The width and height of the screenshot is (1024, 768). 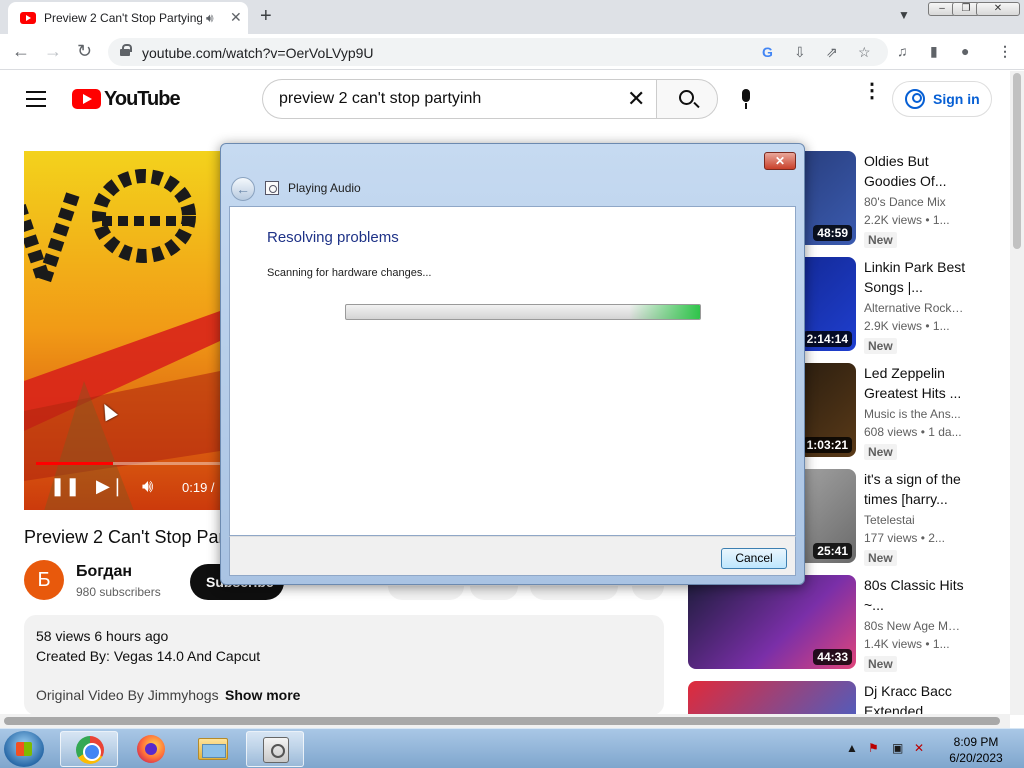 What do you see at coordinates (636, 99) in the screenshot?
I see `clear-search-icon: ✕` at bounding box center [636, 99].